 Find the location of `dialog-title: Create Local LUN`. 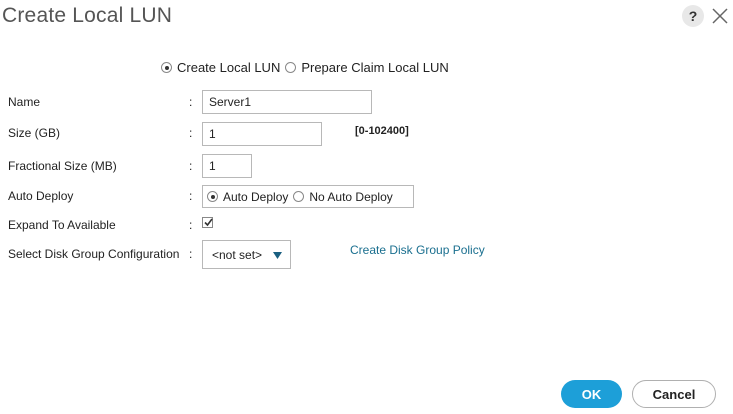

dialog-title: Create Local LUN is located at coordinates (87, 15).